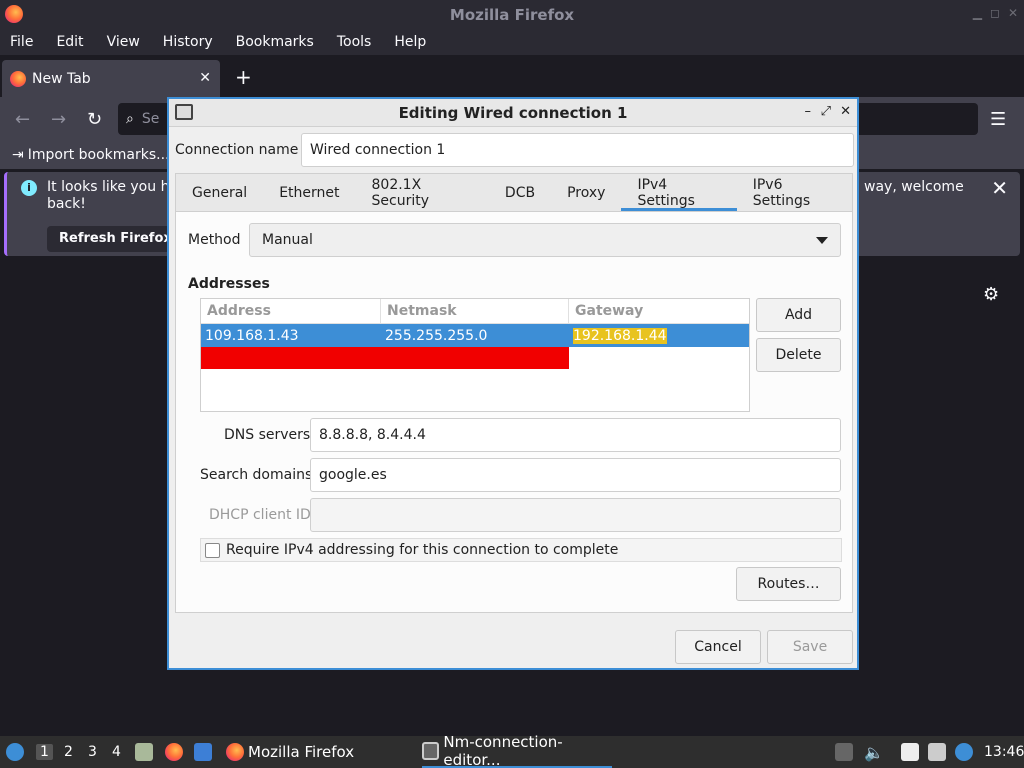 The width and height of the screenshot is (1024, 768). I want to click on network-status-icon, so click(937, 752).